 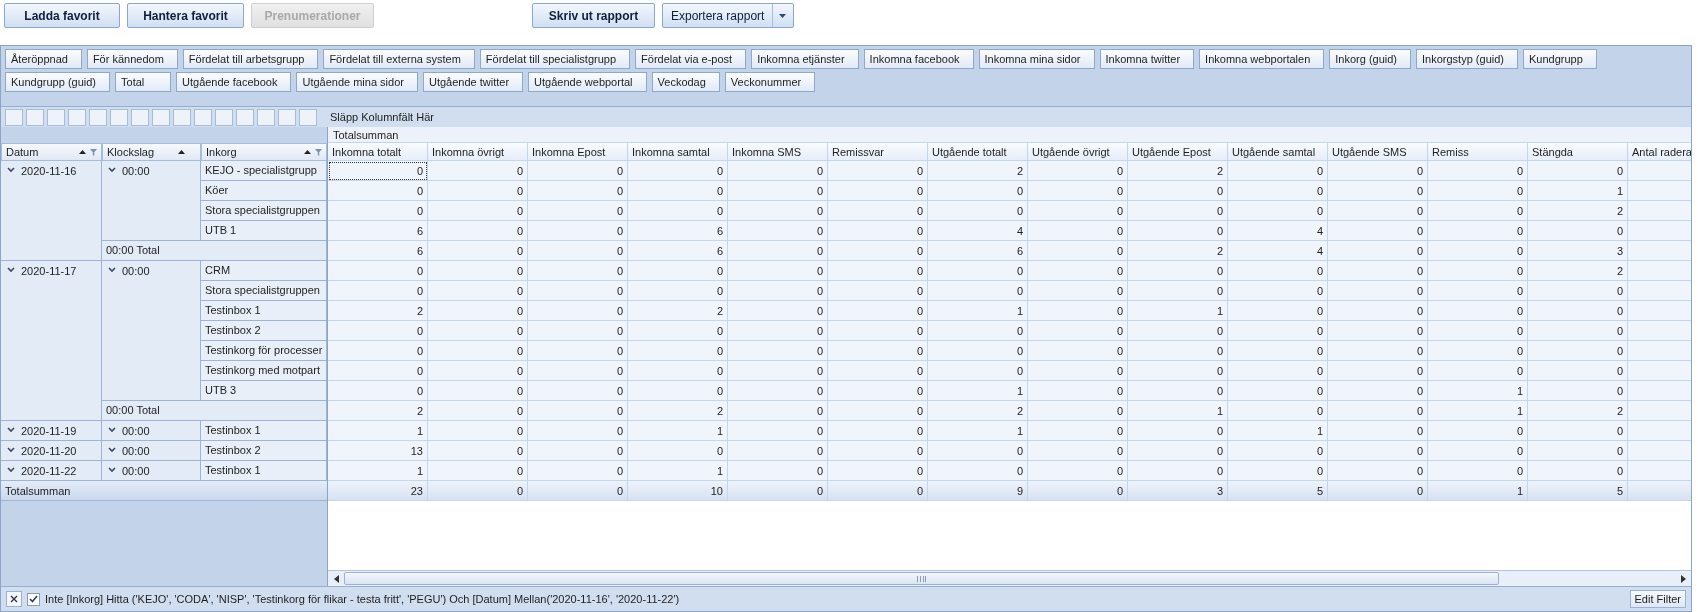 What do you see at coordinates (264, 152) in the screenshot?
I see `field-header: Inkorg` at bounding box center [264, 152].